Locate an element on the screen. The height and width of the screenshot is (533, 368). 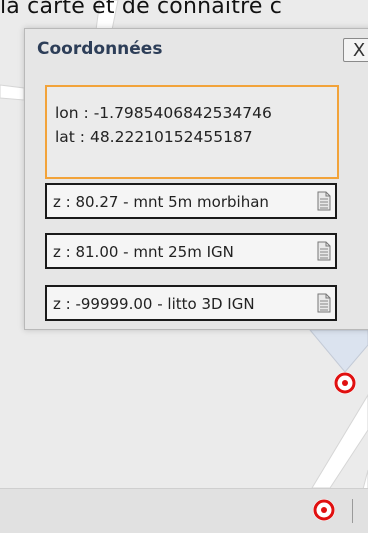
elevation-row: z : 80.27 - mnt 5m morbihan is located at coordinates (191, 201).